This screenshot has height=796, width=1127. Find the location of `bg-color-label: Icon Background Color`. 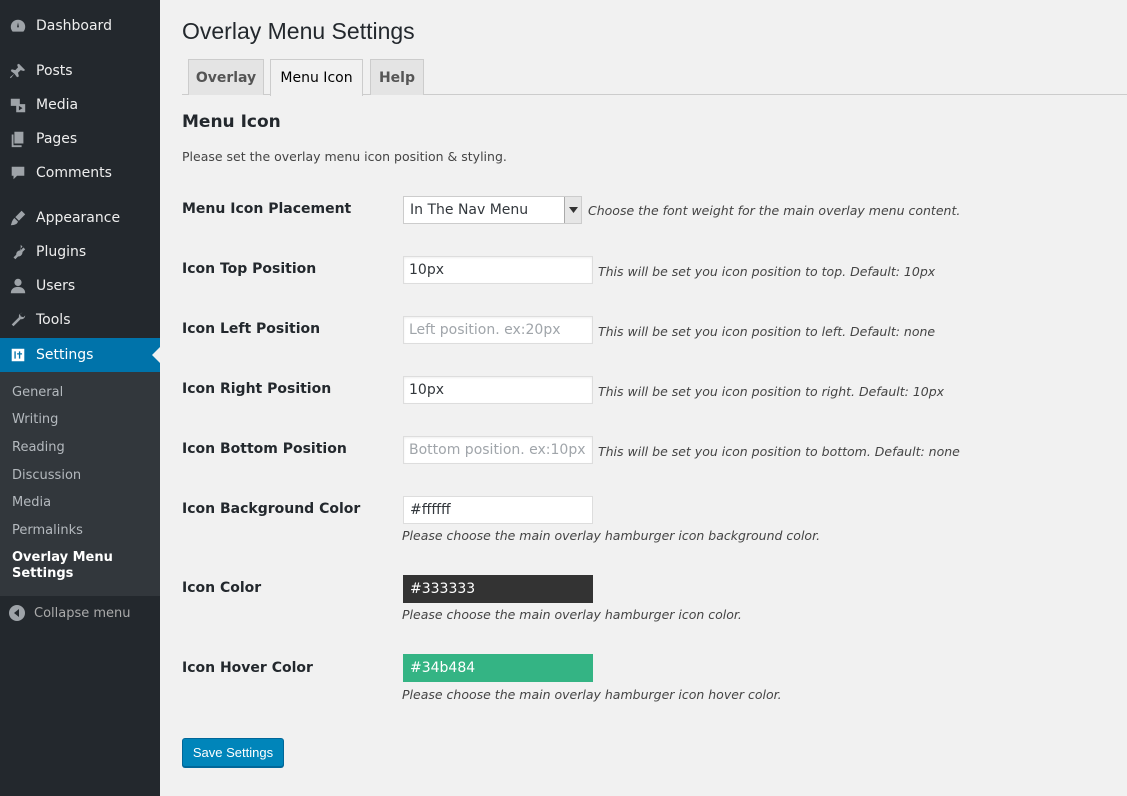

bg-color-label: Icon Background Color is located at coordinates (271, 509).